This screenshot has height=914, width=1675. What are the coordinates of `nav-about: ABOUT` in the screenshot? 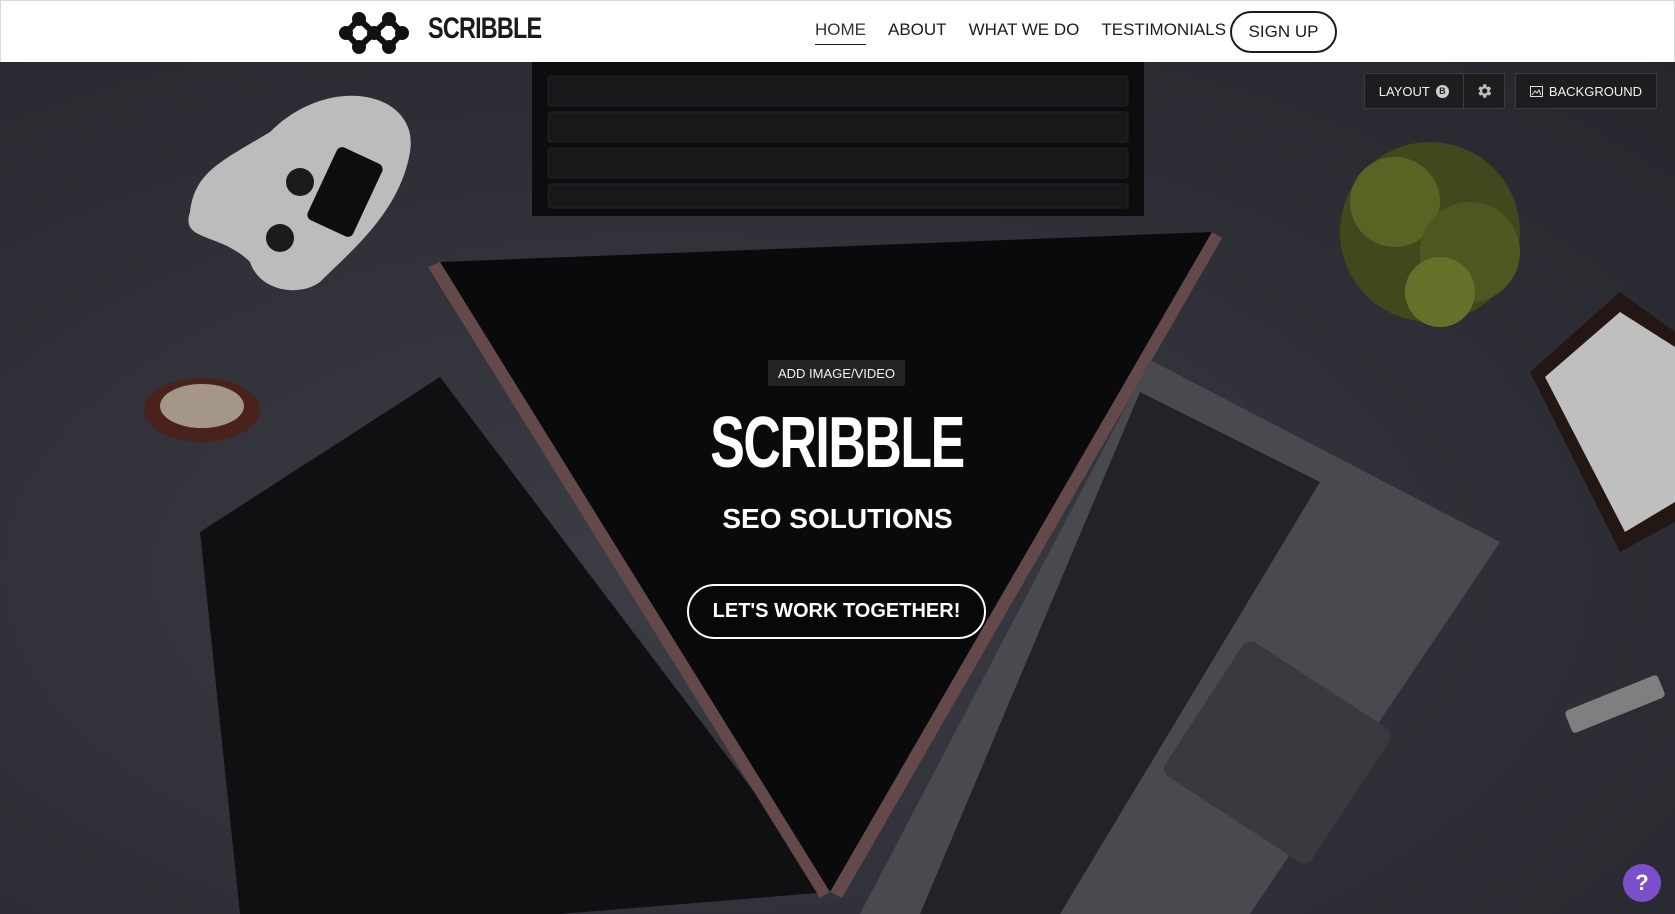 It's located at (917, 32).